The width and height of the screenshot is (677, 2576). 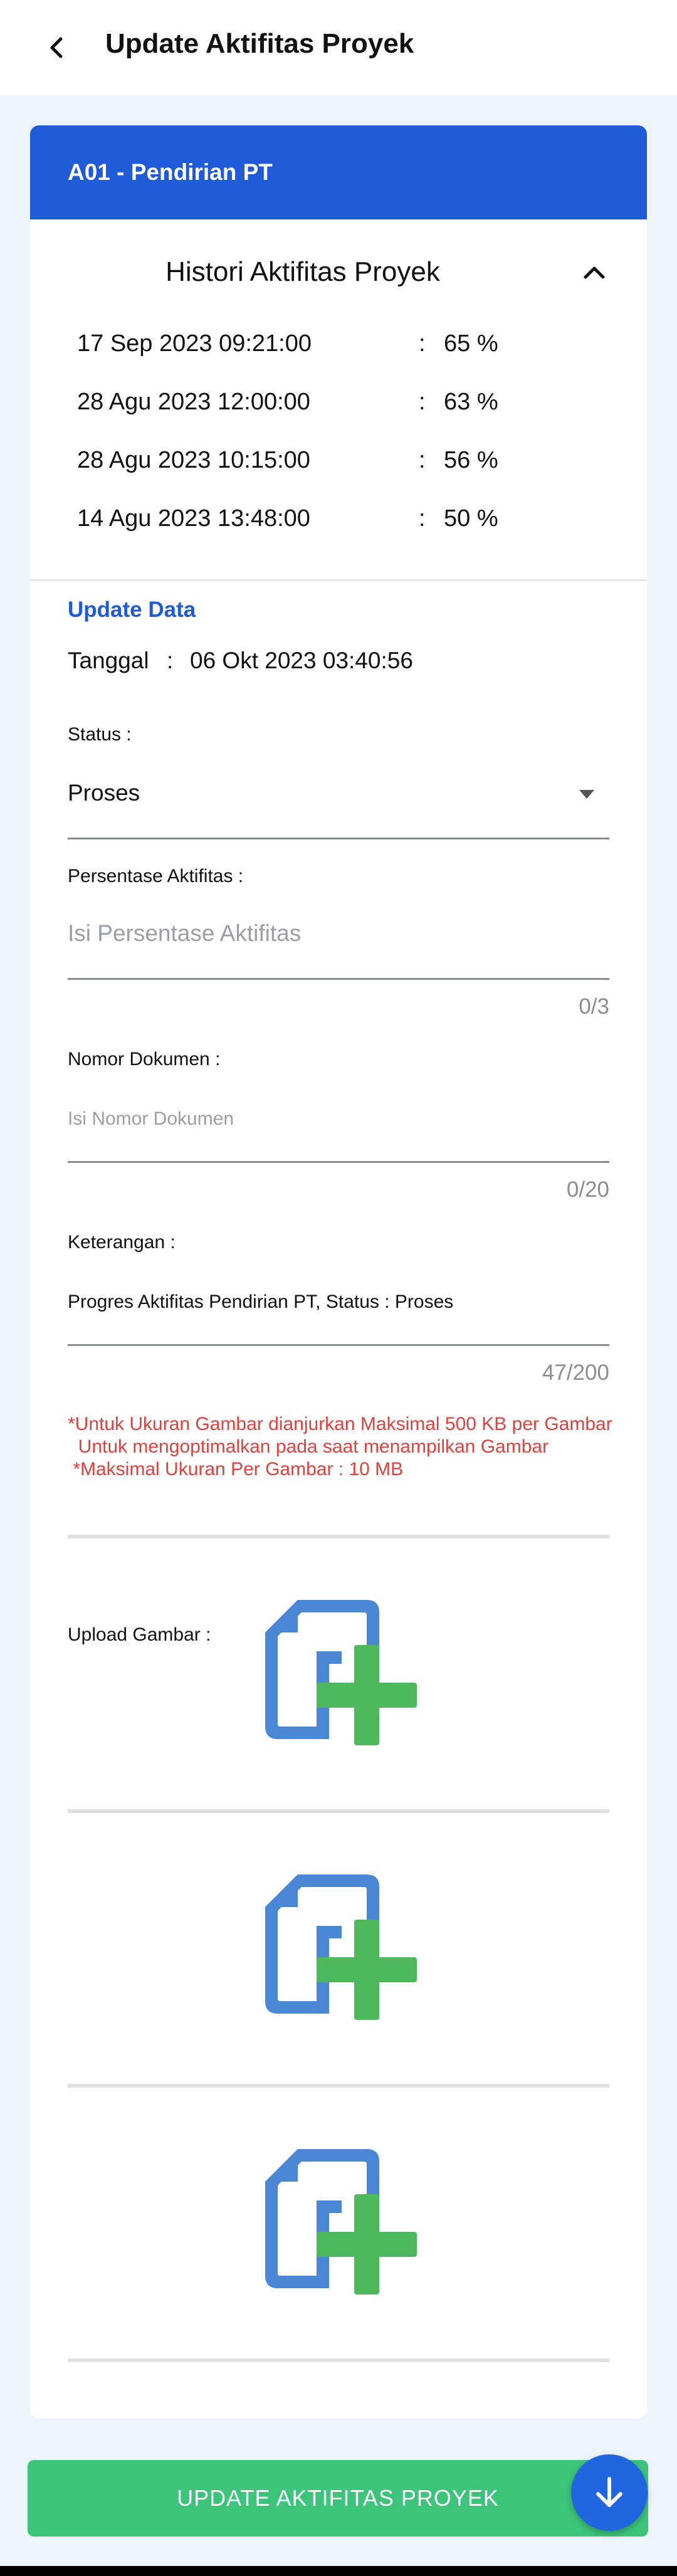 I want to click on document-number-placeholder: Isi Nomor Dokumen, so click(x=151, y=1118).